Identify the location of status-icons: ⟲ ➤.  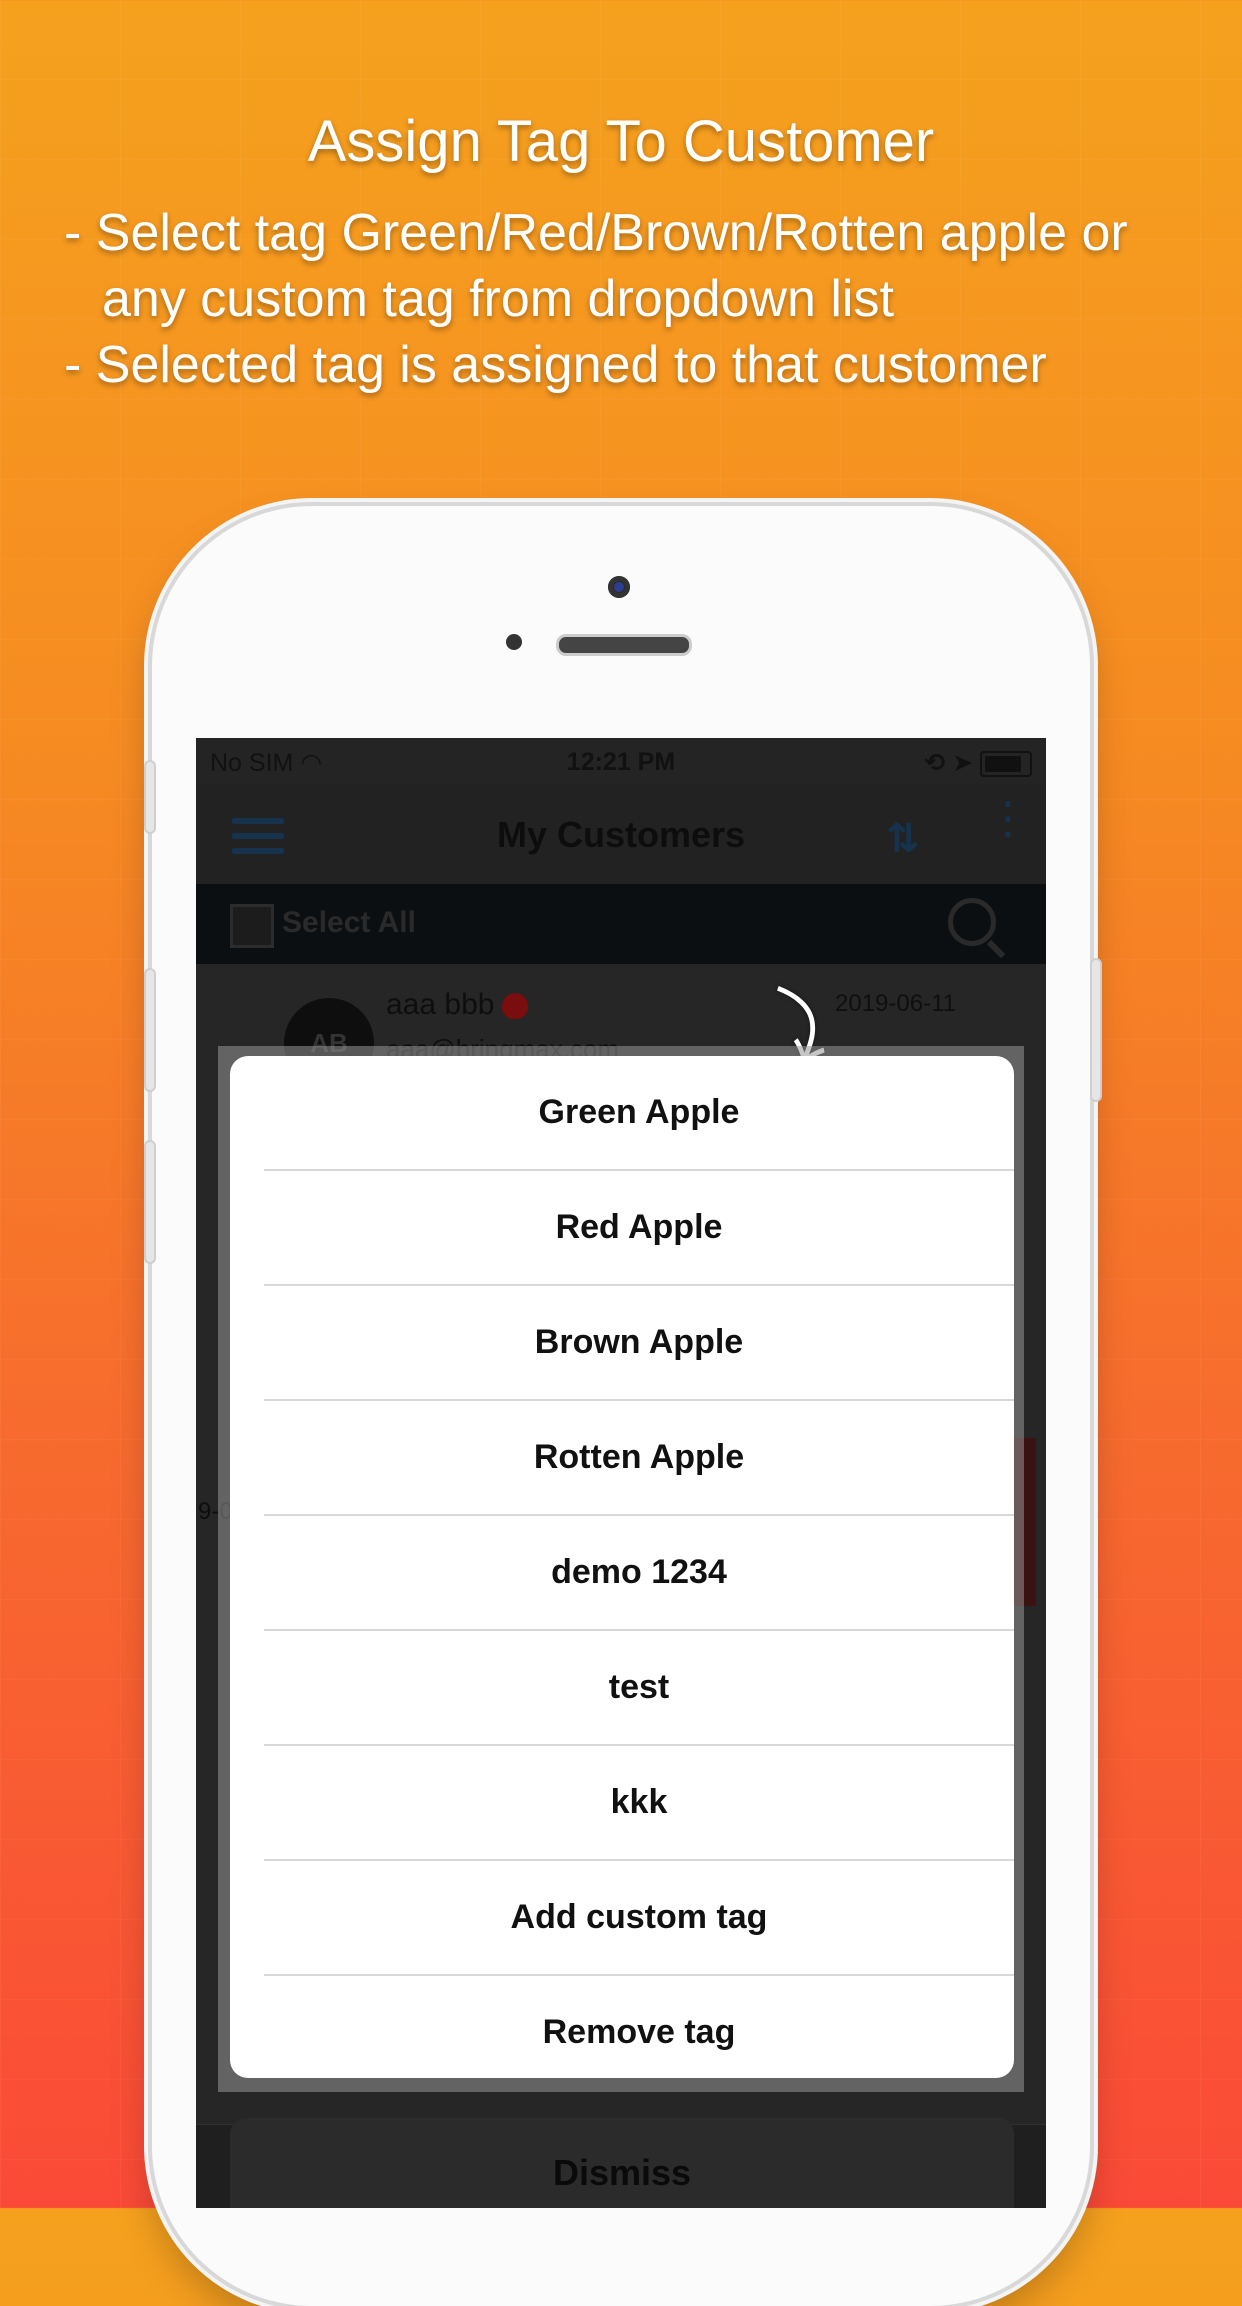
(978, 763).